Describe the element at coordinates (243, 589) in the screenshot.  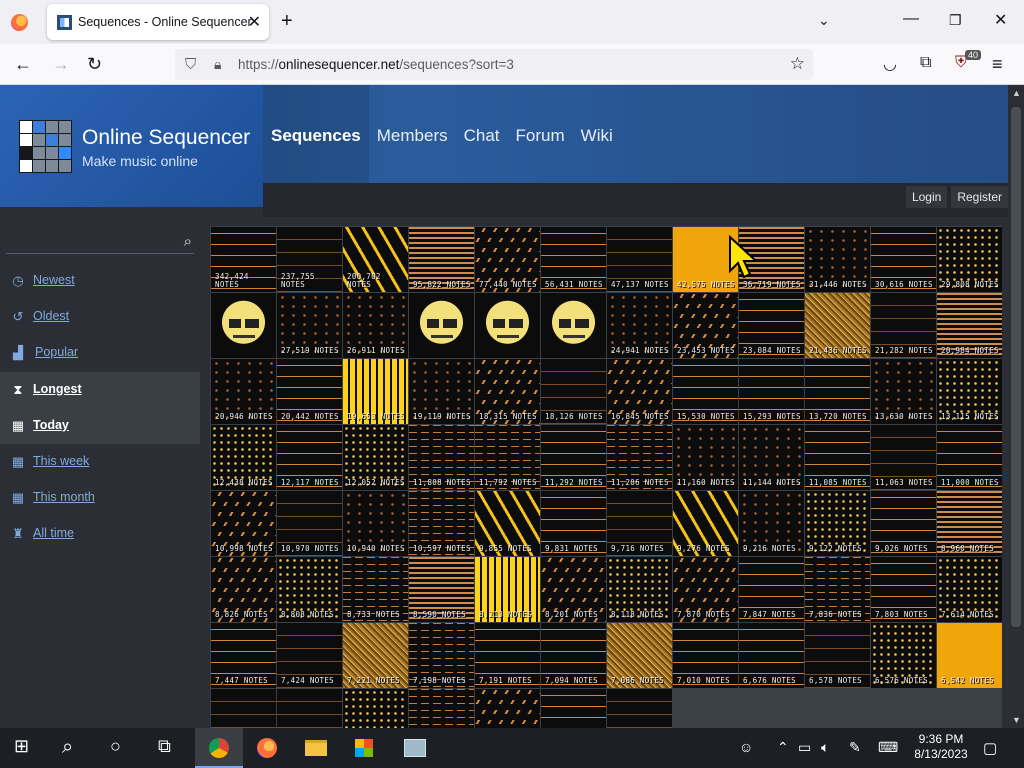
I see `sequence-tile: 8,826 NOTES` at that location.